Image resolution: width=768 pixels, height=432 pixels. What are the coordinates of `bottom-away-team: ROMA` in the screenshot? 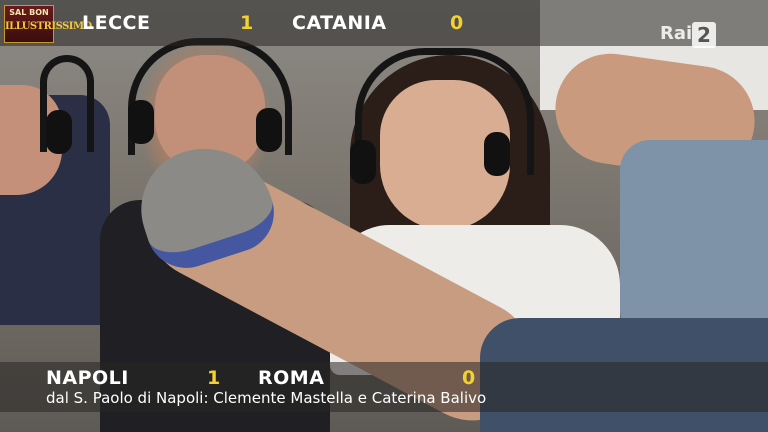 It's located at (291, 378).